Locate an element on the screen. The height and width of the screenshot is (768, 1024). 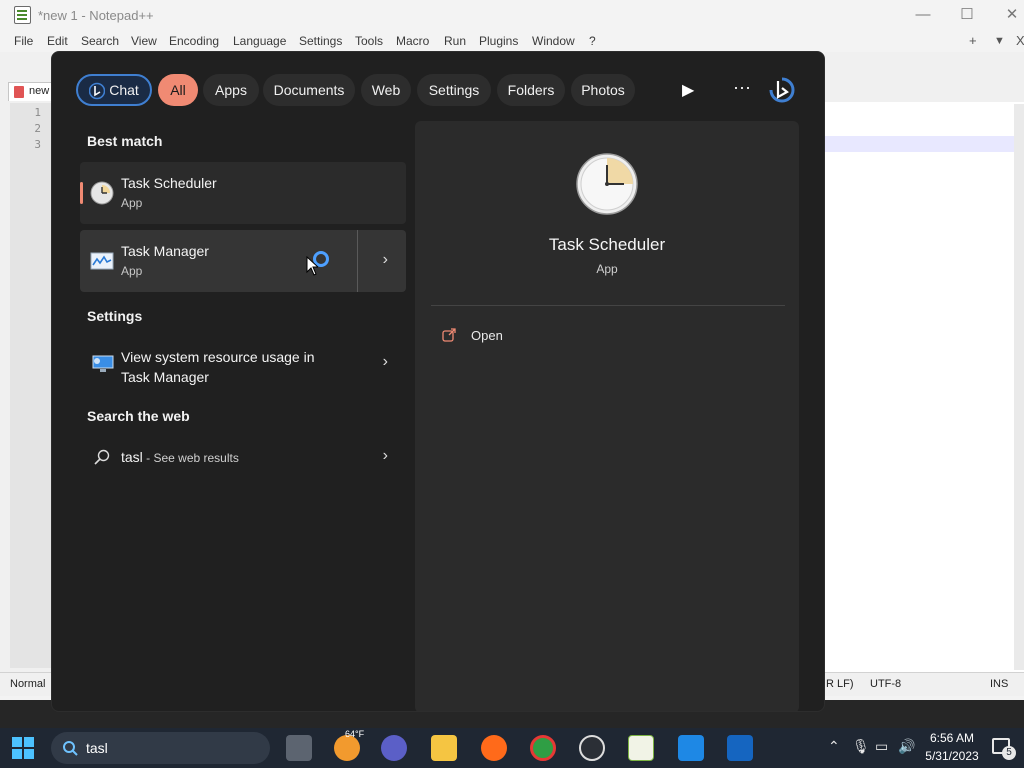
unsaved-file-icon is located at coordinates (19, 92).